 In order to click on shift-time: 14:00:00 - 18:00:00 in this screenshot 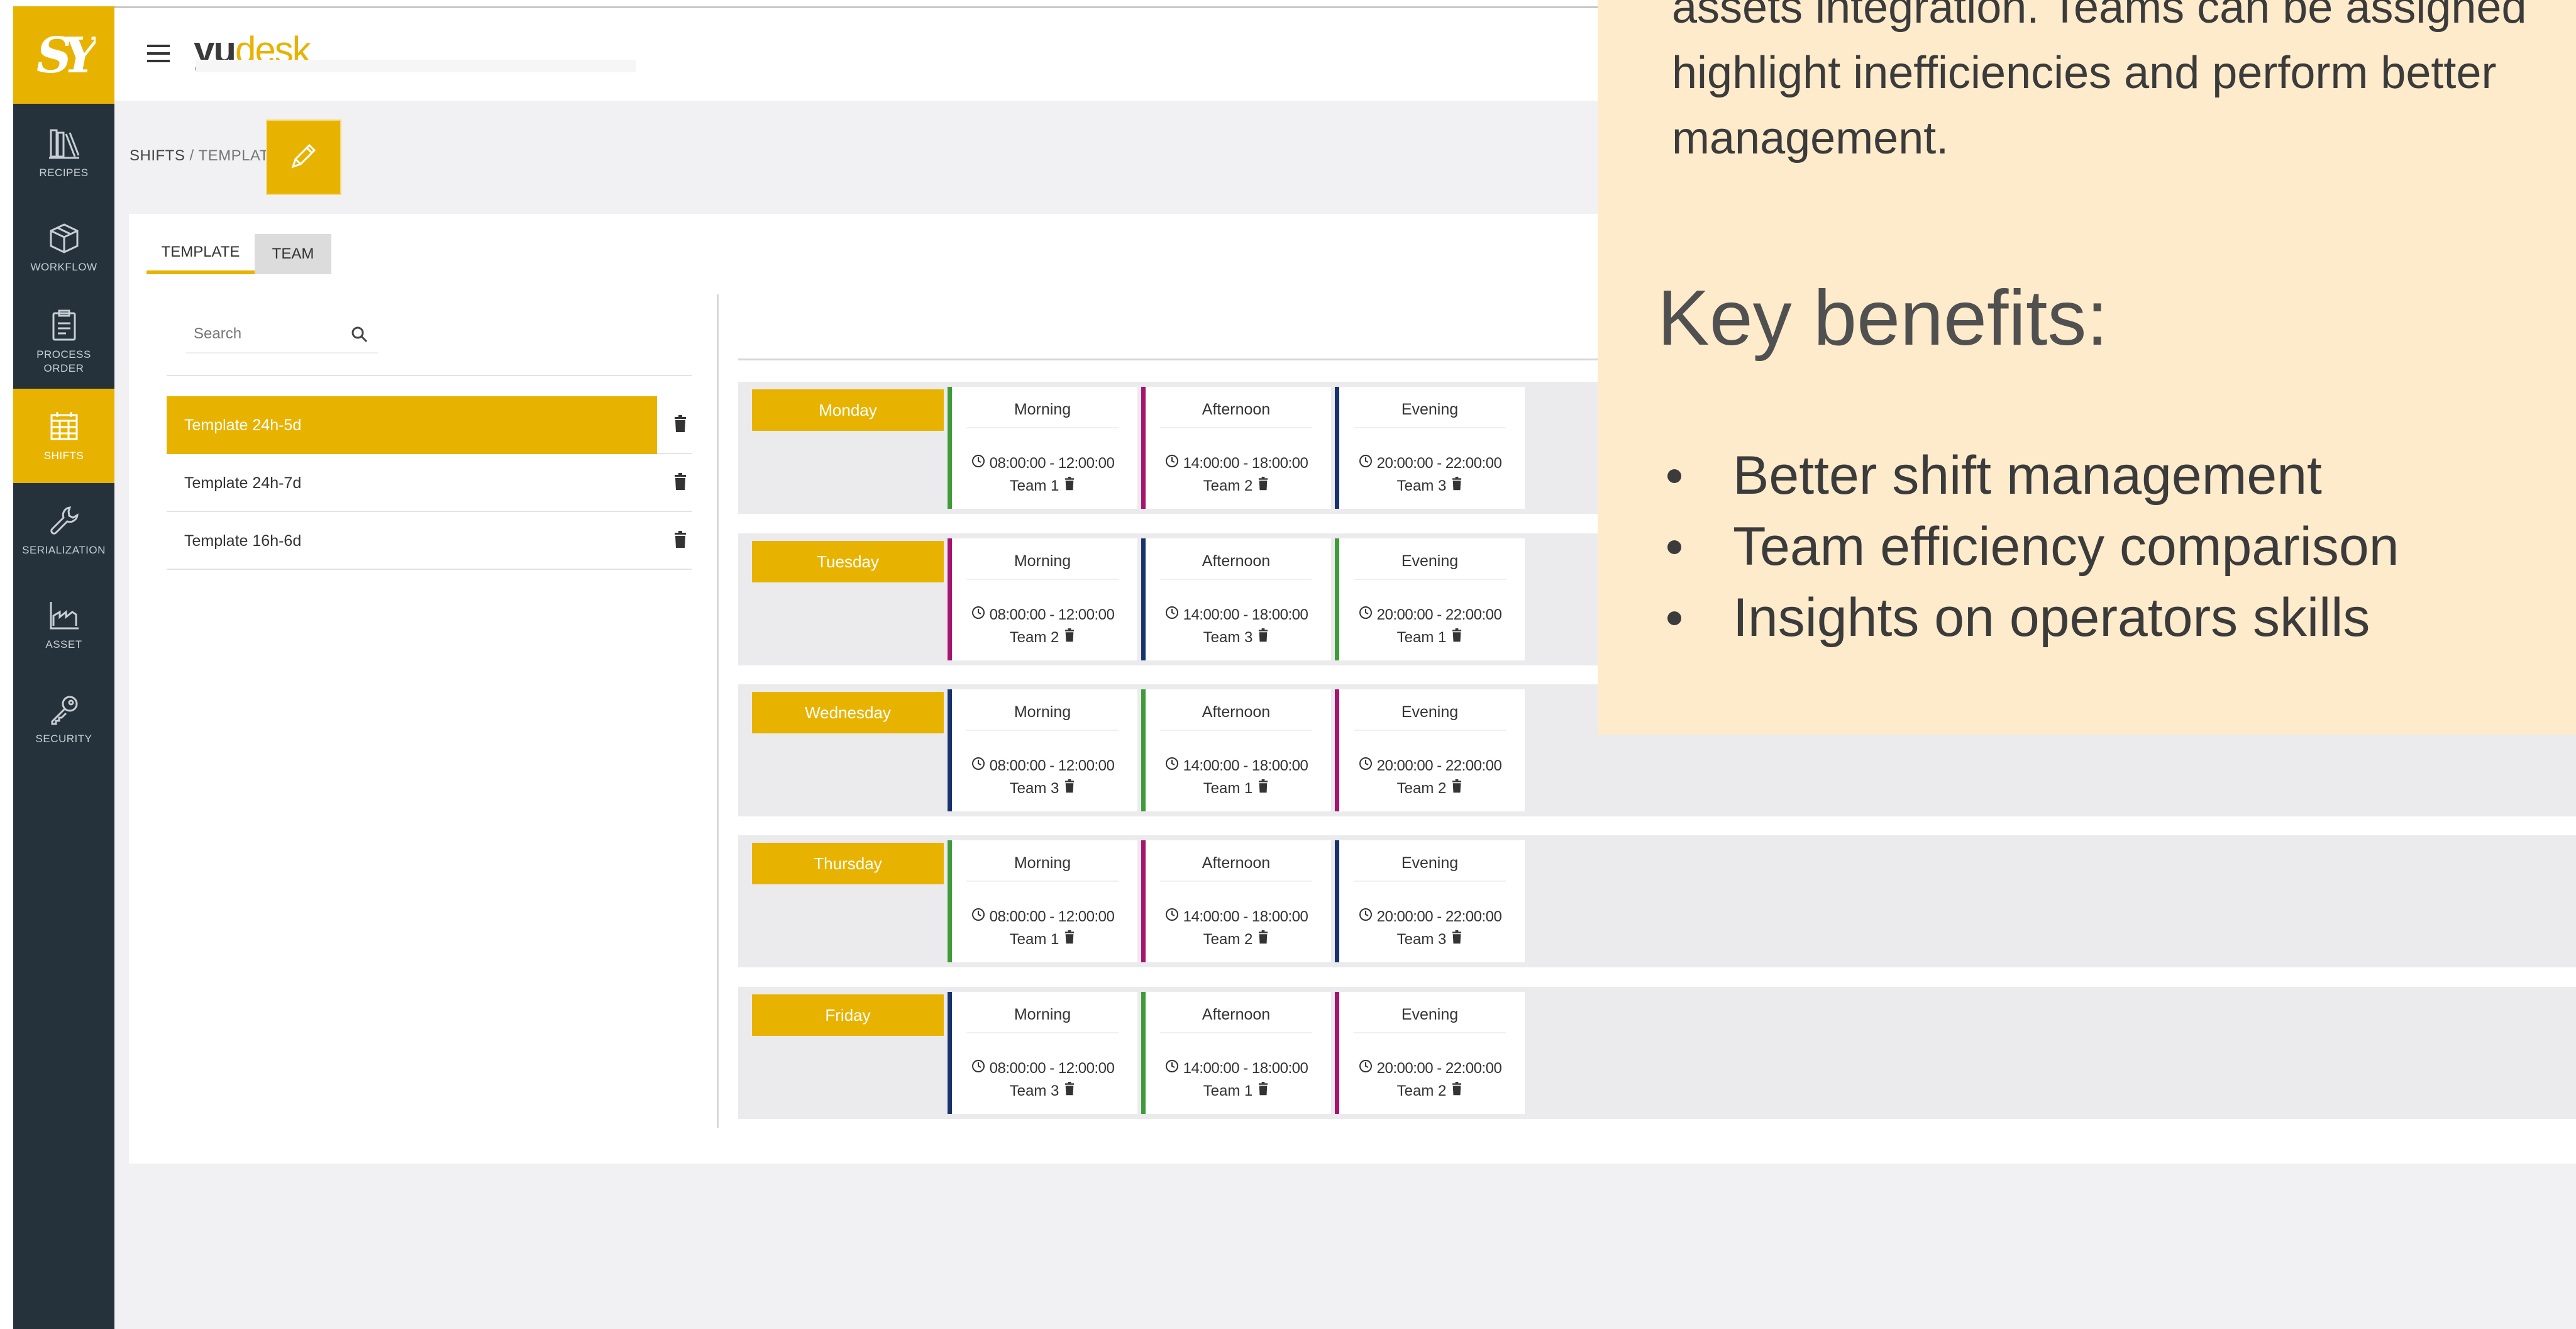, I will do `click(1245, 1068)`.